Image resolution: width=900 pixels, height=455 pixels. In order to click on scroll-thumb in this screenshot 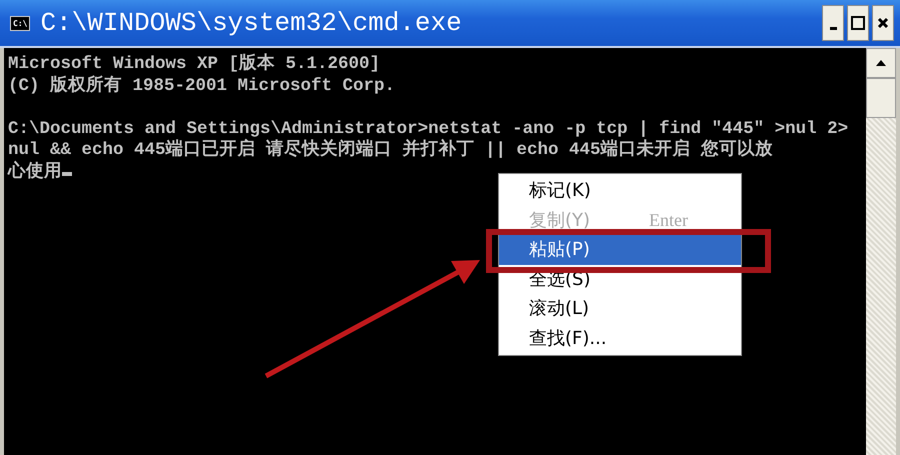, I will do `click(881, 98)`.